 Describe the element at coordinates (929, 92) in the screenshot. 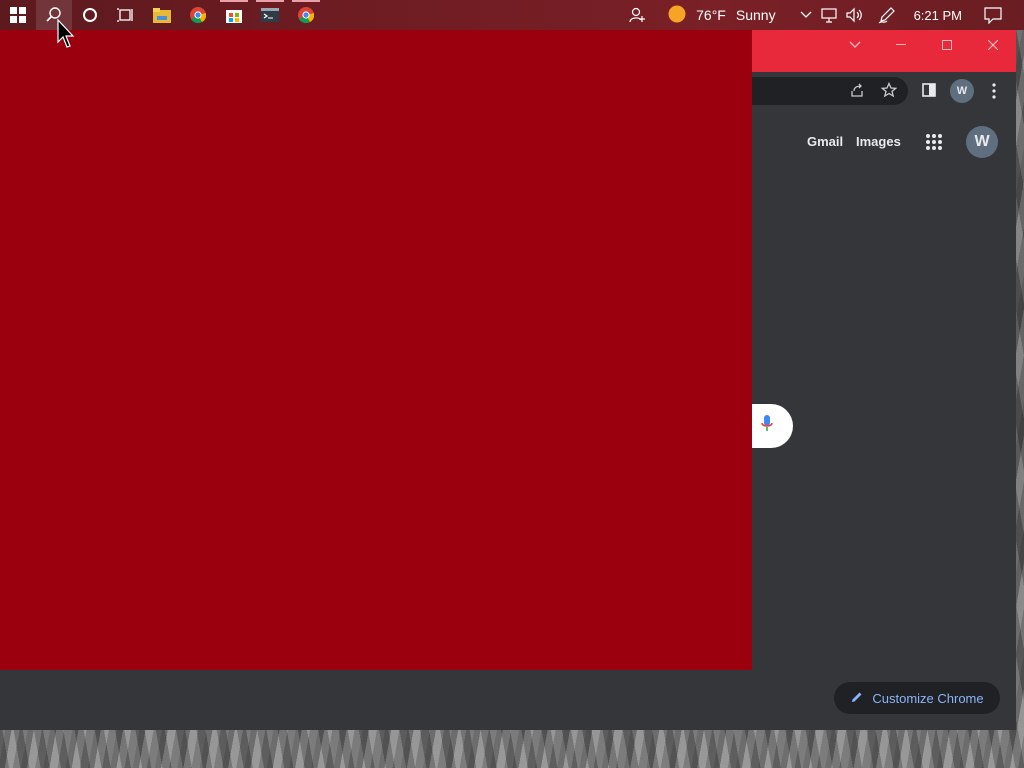

I see `side-panel-icon` at that location.